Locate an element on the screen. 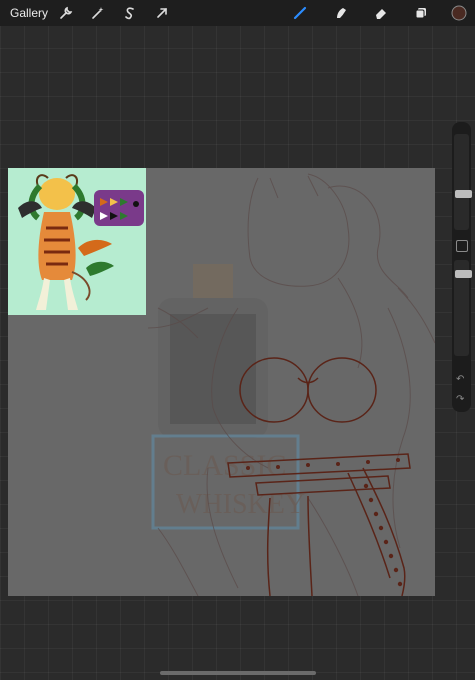  actions-wrench-icon is located at coordinates (66, 13).